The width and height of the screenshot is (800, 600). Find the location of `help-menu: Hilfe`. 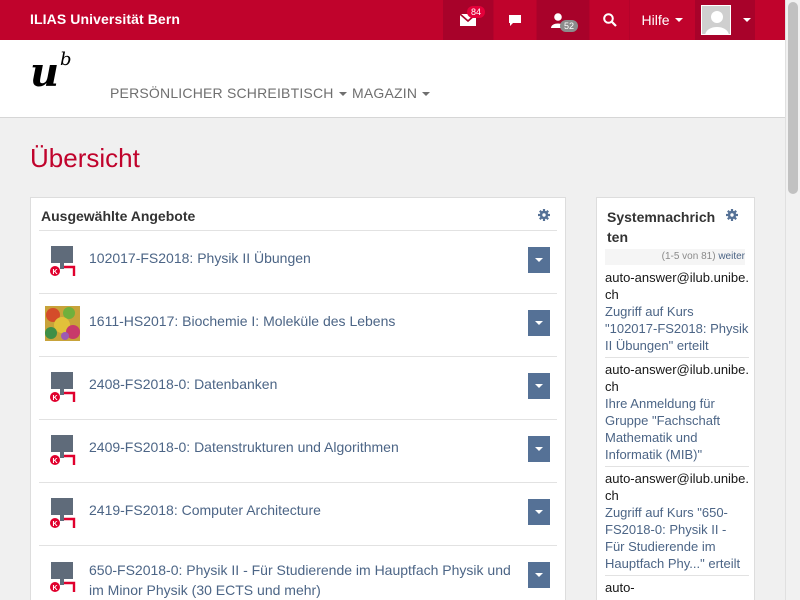

help-menu: Hilfe is located at coordinates (662, 20).